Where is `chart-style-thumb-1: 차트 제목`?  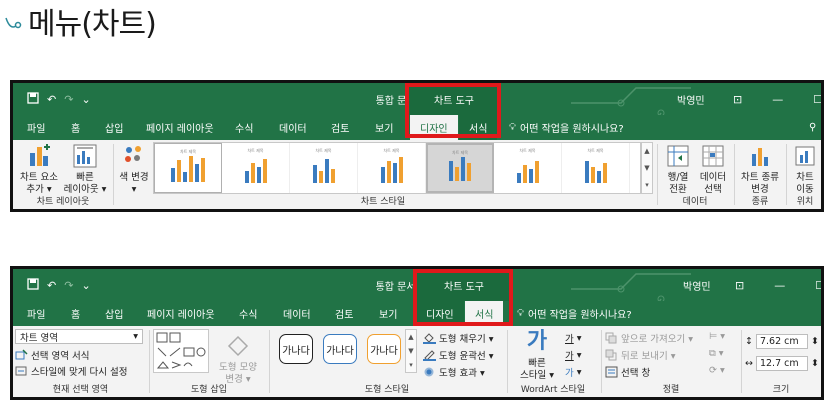 chart-style-thumb-1: 차트 제목 is located at coordinates (188, 168).